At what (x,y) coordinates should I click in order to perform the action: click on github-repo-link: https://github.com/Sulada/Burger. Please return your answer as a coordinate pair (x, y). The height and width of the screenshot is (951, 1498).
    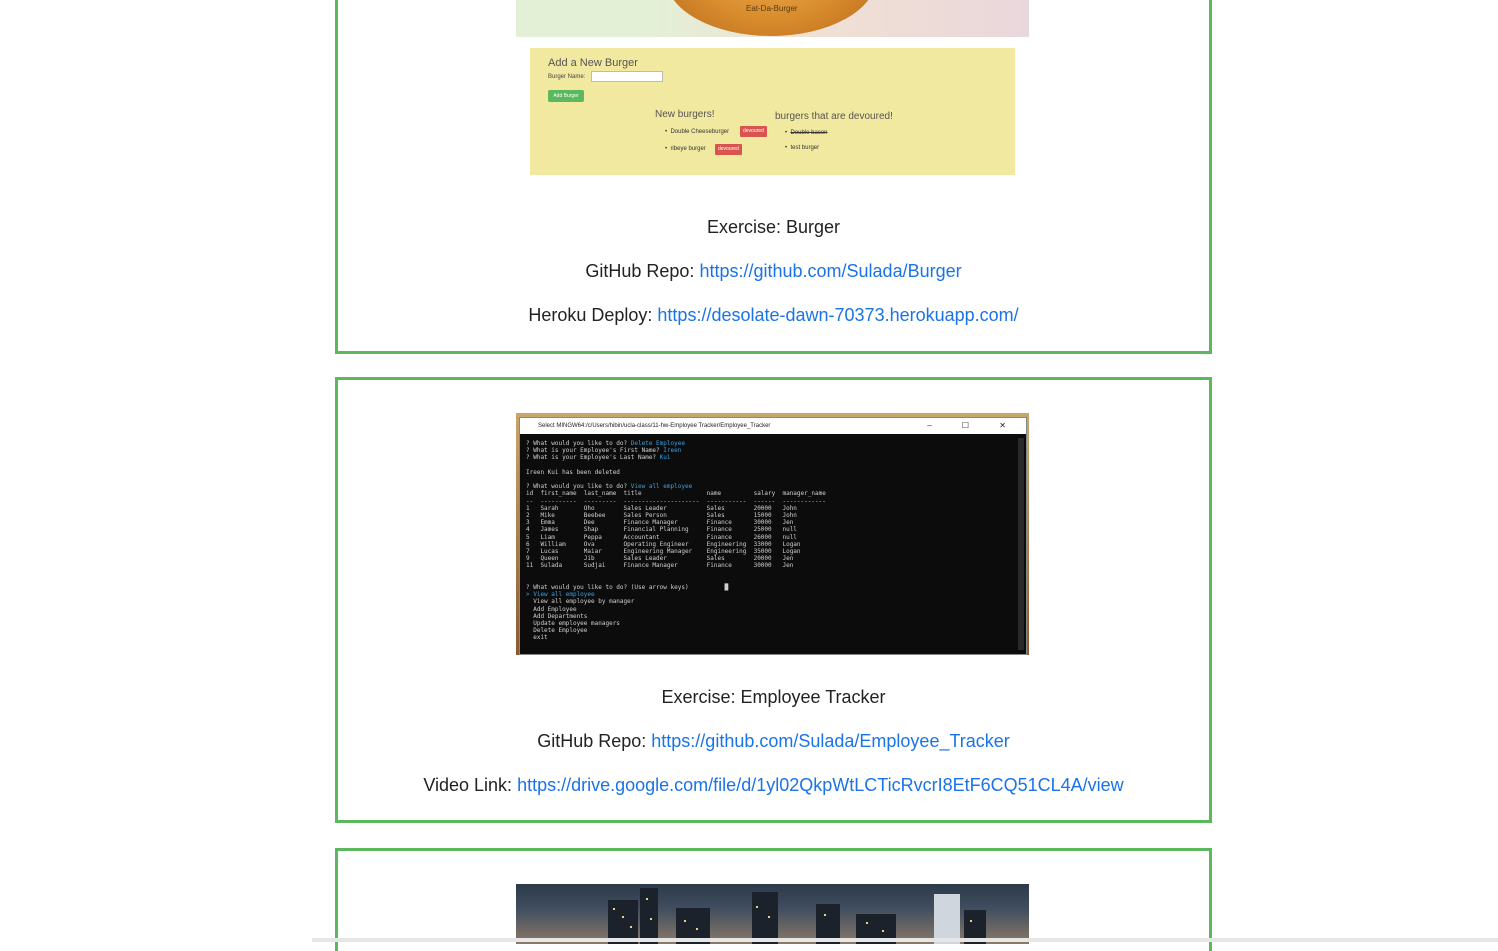
    Looking at the image, I should click on (830, 271).